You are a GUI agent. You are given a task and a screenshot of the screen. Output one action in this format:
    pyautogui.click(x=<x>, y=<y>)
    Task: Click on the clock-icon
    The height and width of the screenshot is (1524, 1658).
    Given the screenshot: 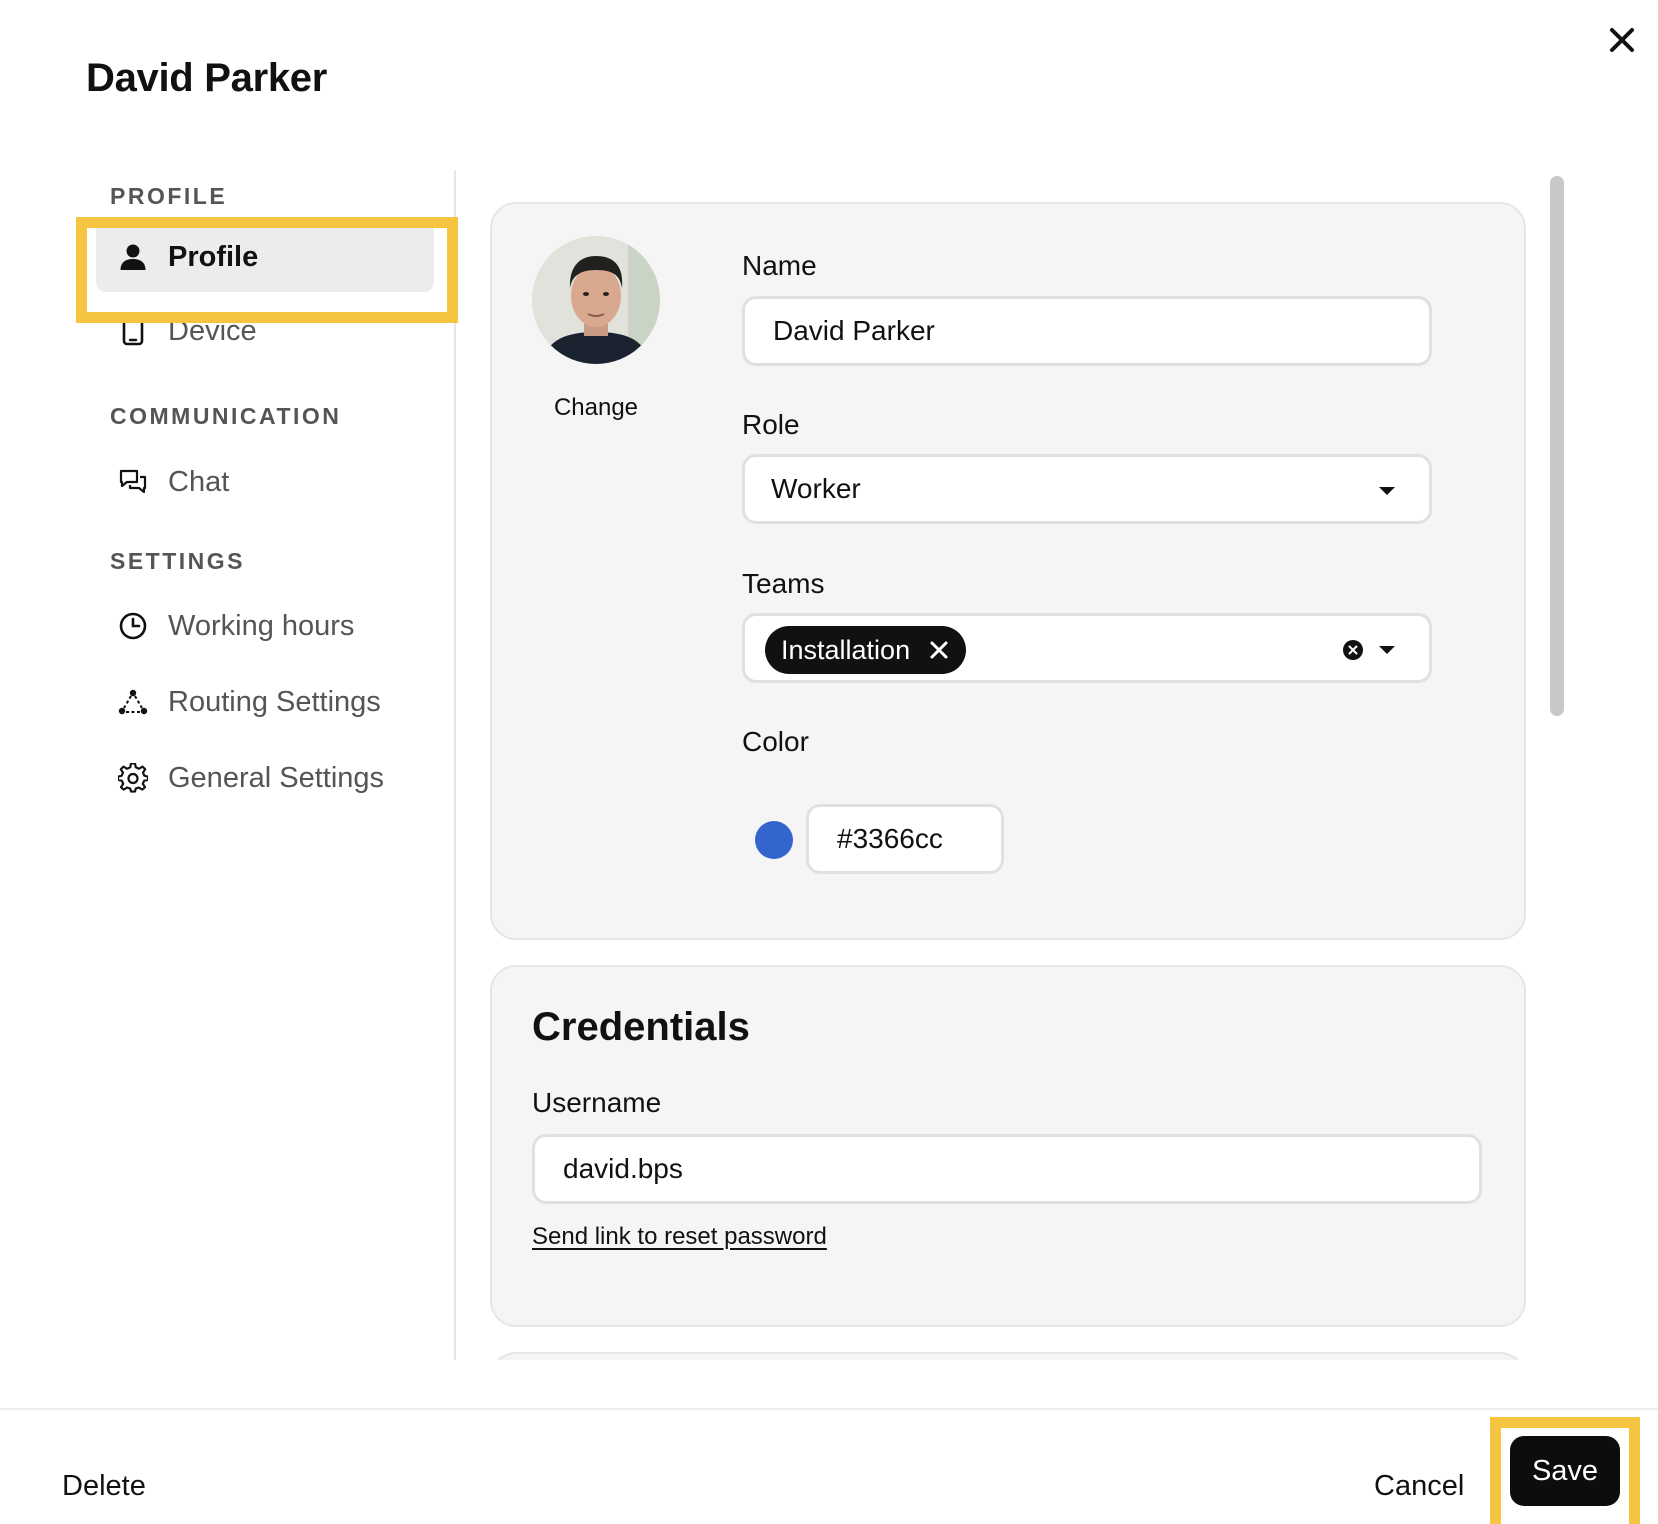 What is the action you would take?
    pyautogui.click(x=133, y=626)
    